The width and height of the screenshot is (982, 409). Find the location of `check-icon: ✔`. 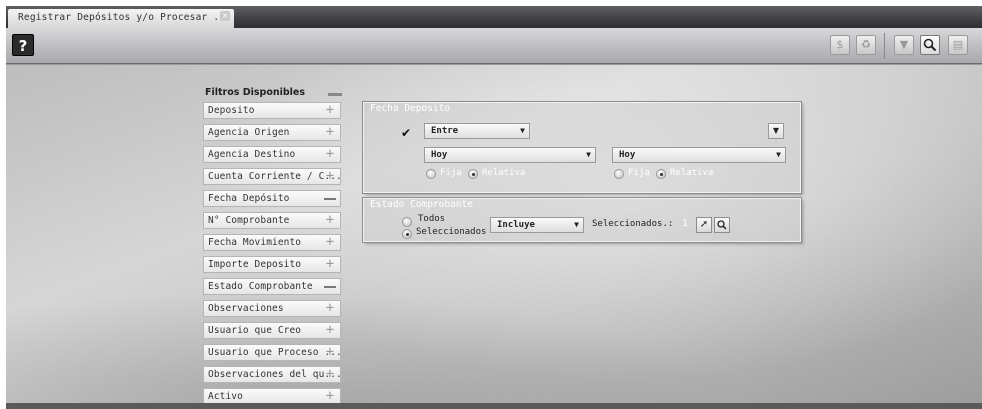

check-icon: ✔ is located at coordinates (407, 133).